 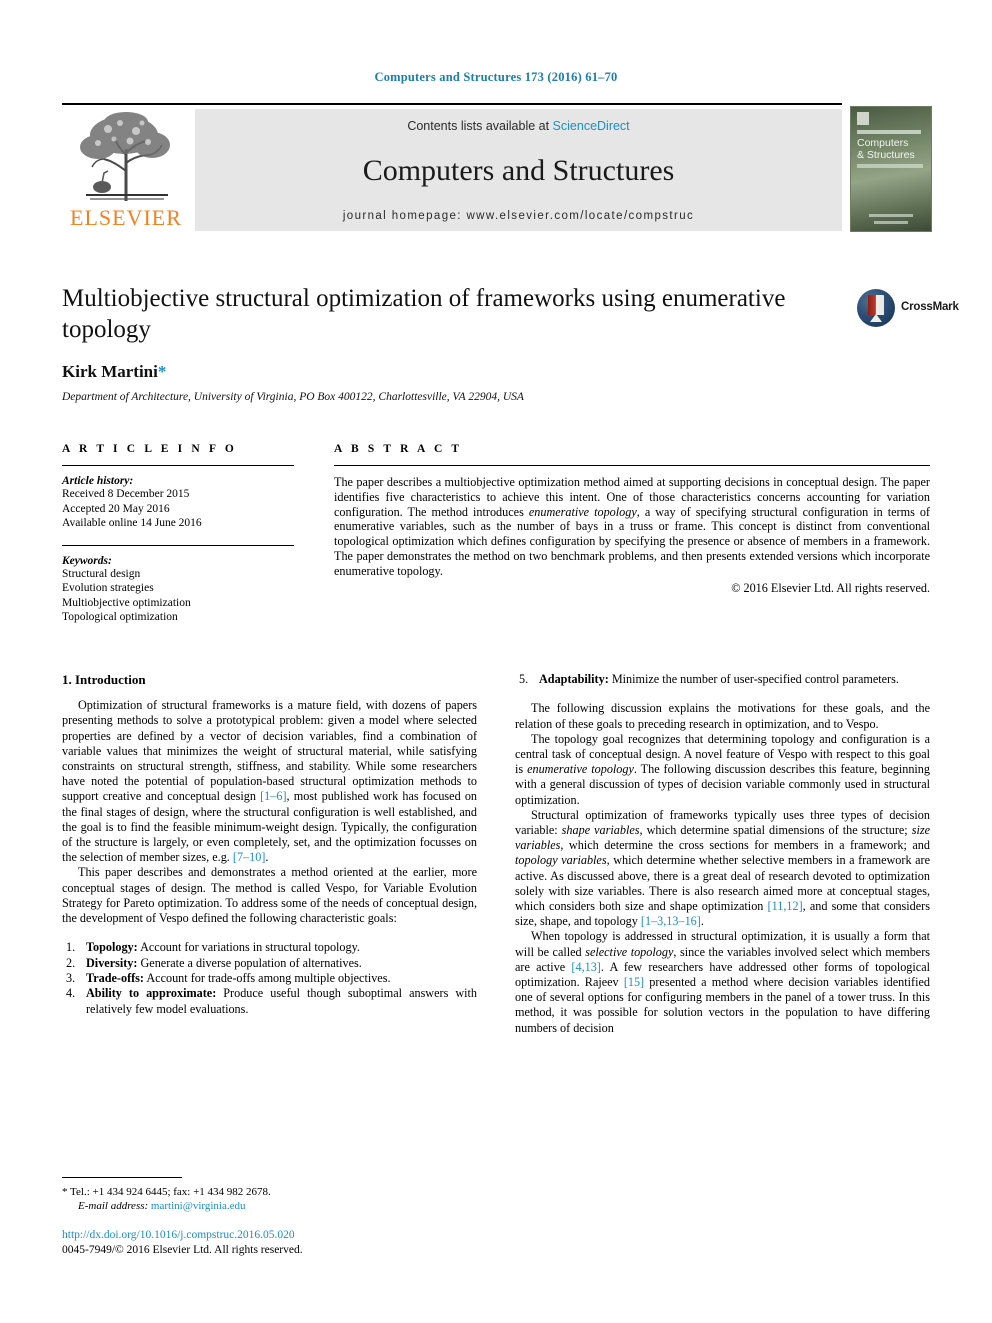 What do you see at coordinates (112, 962) in the screenshot?
I see `list-item-label: Diversity:` at bounding box center [112, 962].